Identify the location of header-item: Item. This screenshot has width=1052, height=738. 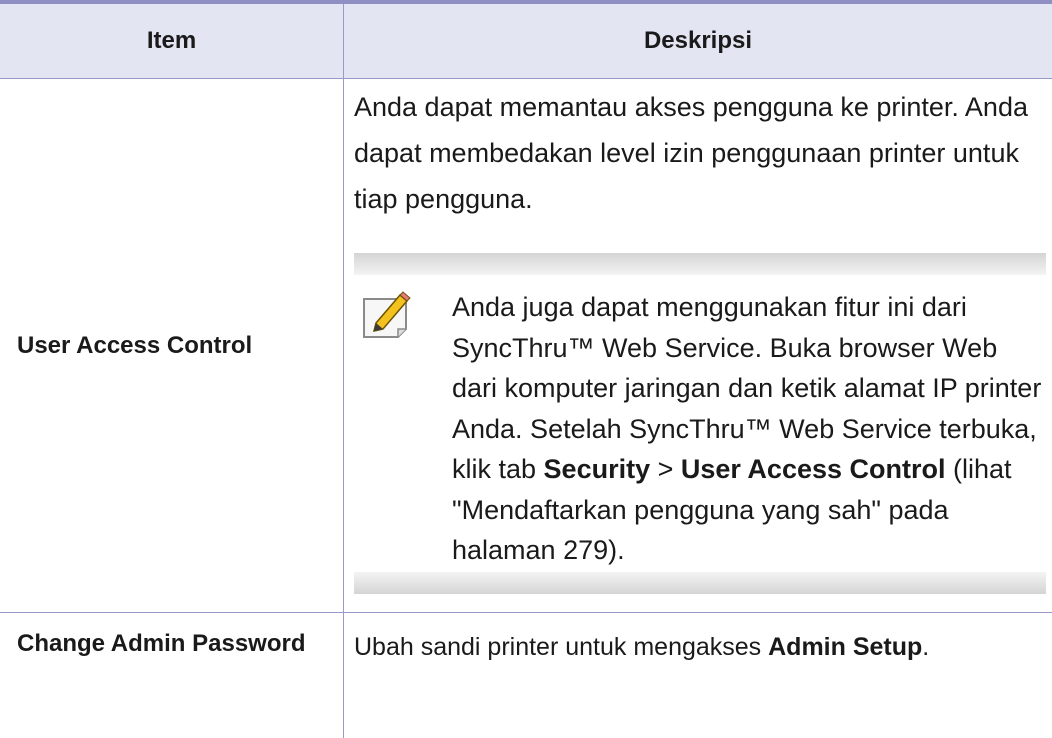
(171, 40).